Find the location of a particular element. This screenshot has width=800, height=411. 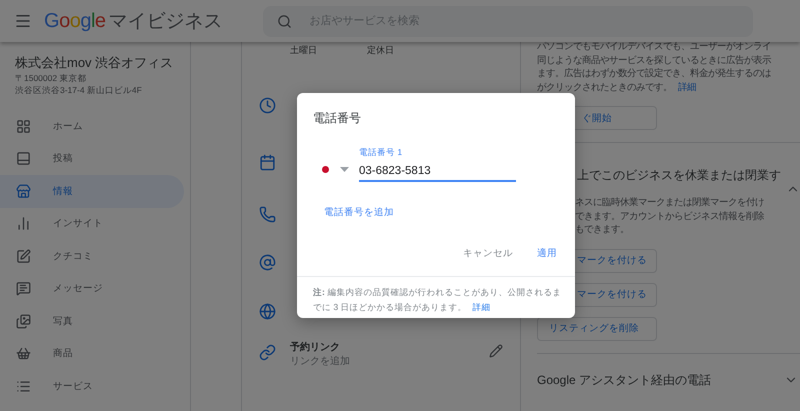

row-title: 予約リンク is located at coordinates (315, 347).